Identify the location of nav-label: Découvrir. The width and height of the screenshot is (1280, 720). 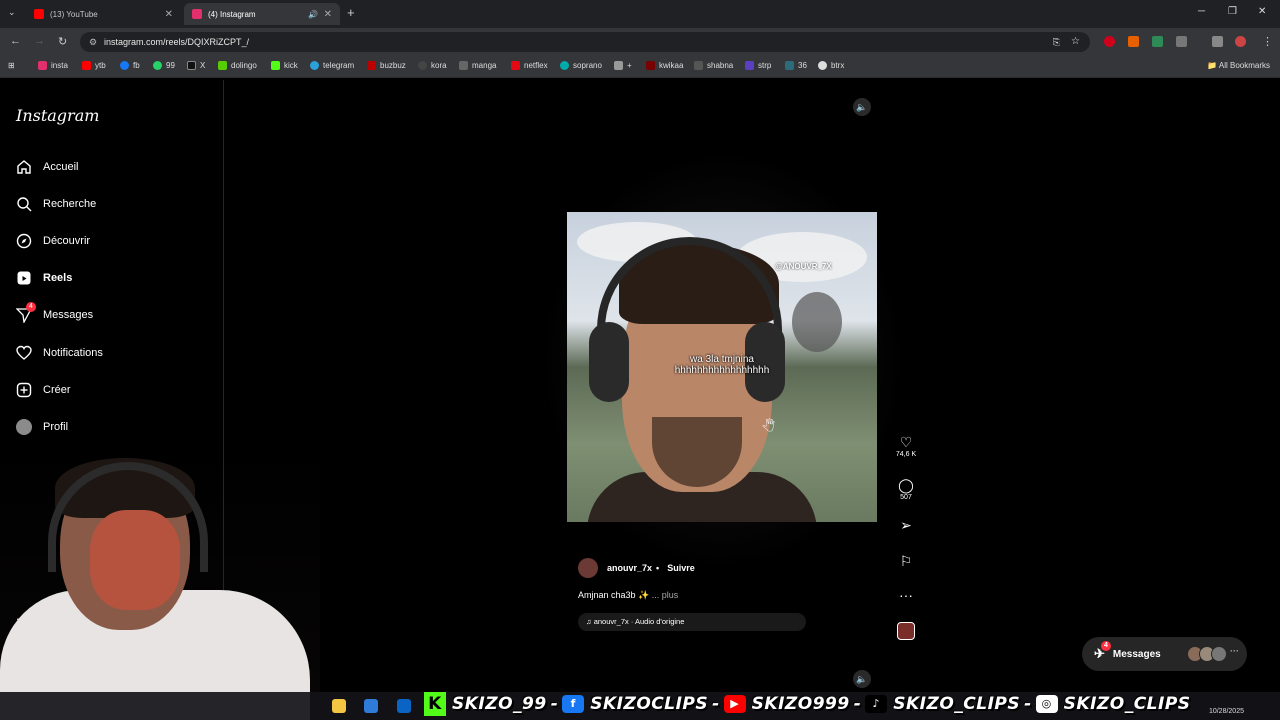
(67, 241).